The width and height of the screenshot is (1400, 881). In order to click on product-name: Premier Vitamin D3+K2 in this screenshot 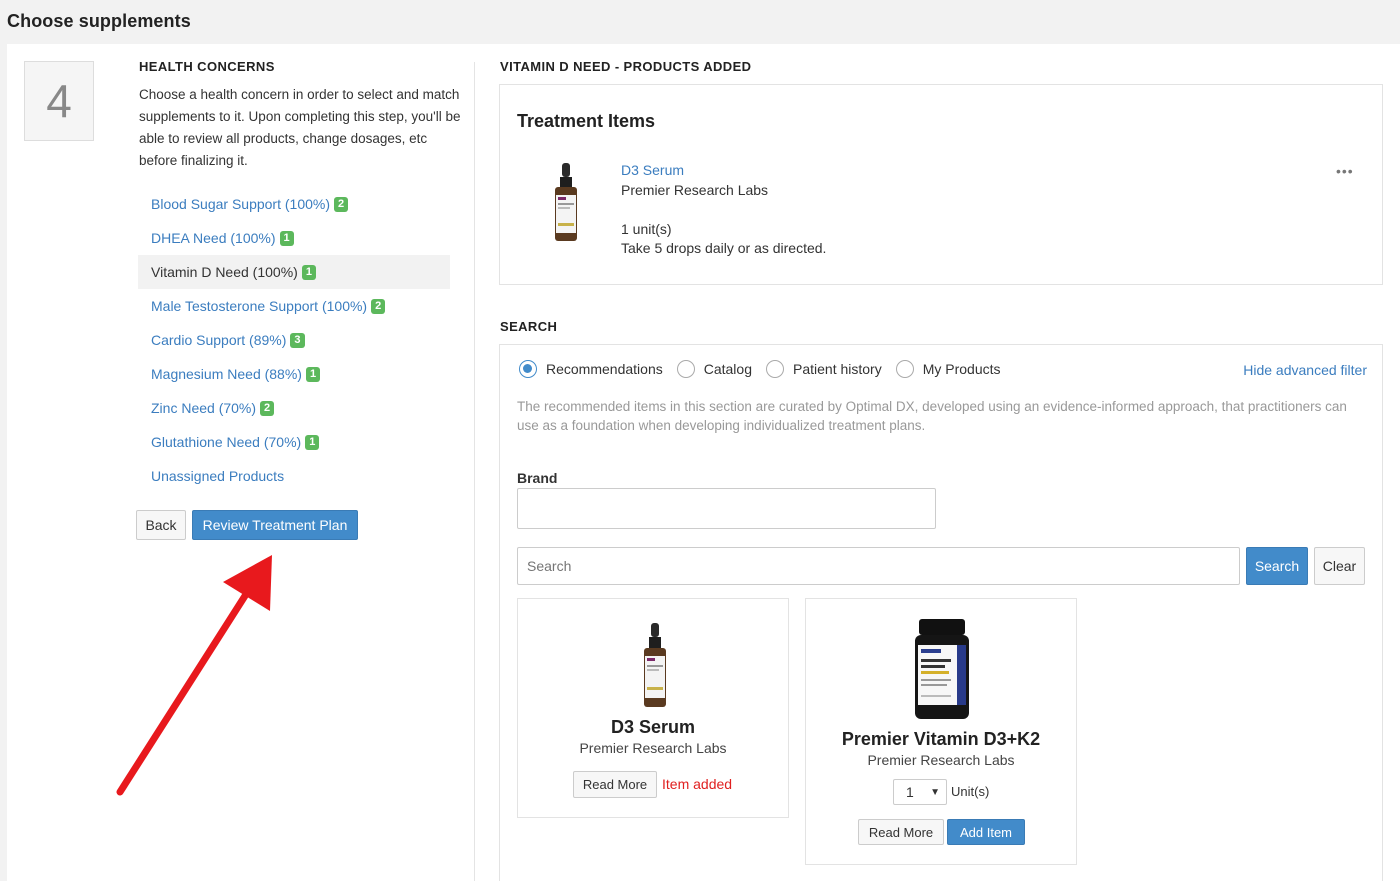, I will do `click(941, 739)`.